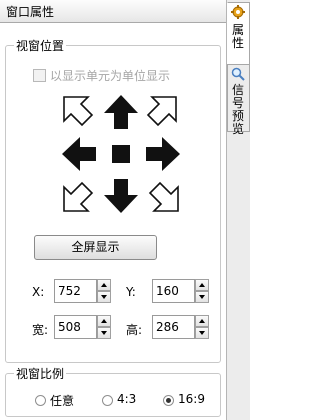  Describe the element at coordinates (40, 400) in the screenshot. I see `aspect-any-radio` at that location.